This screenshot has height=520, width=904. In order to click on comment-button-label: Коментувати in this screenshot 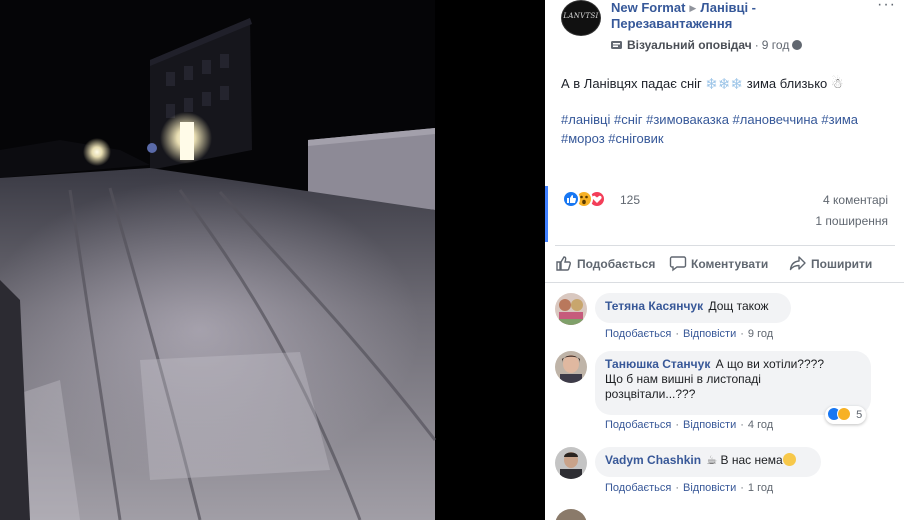, I will do `click(730, 264)`.